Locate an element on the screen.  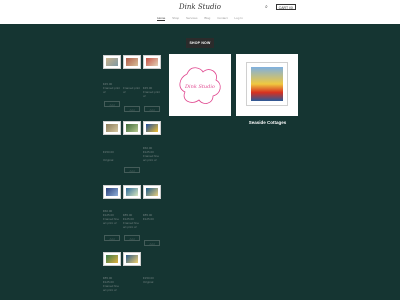
feature-logo-text: Dink Studio is located at coordinates (199, 87).